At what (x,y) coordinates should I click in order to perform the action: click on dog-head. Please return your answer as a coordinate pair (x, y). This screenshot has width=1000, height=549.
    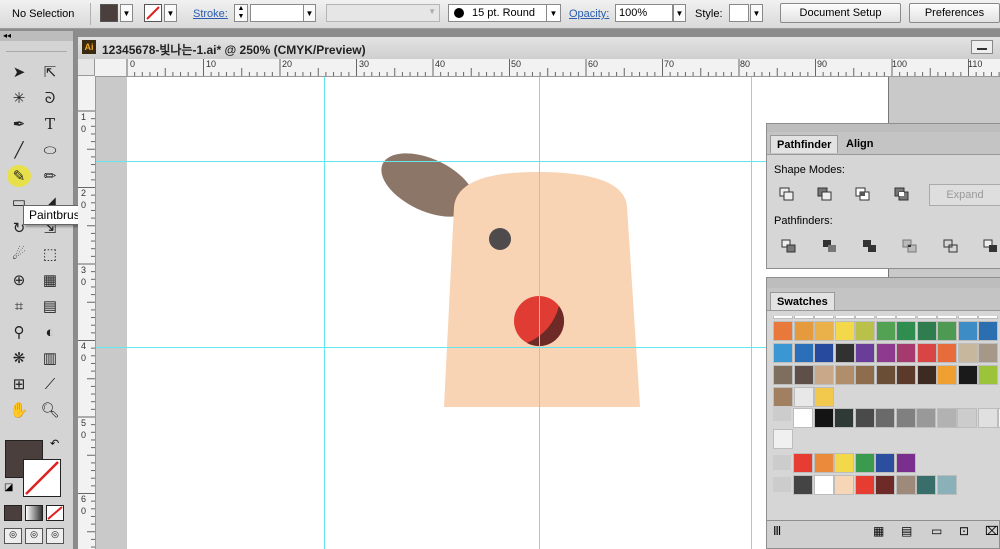
    Looking at the image, I should click on (542, 289).